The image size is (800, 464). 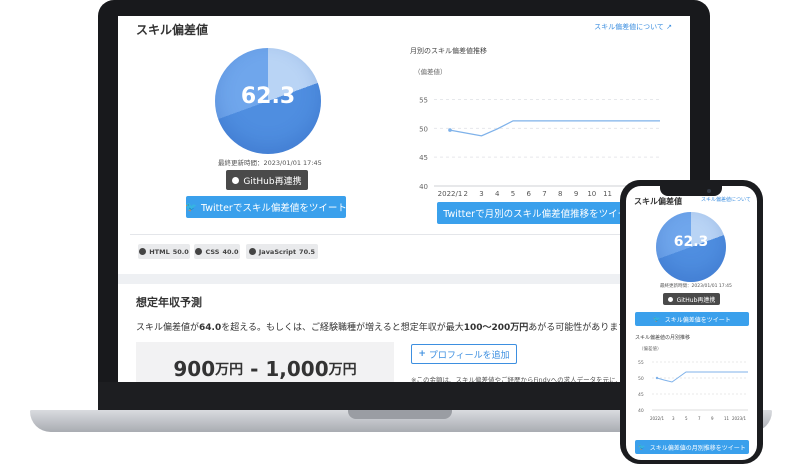 I want to click on skill-title: スキル偏差値, so click(x=172, y=30).